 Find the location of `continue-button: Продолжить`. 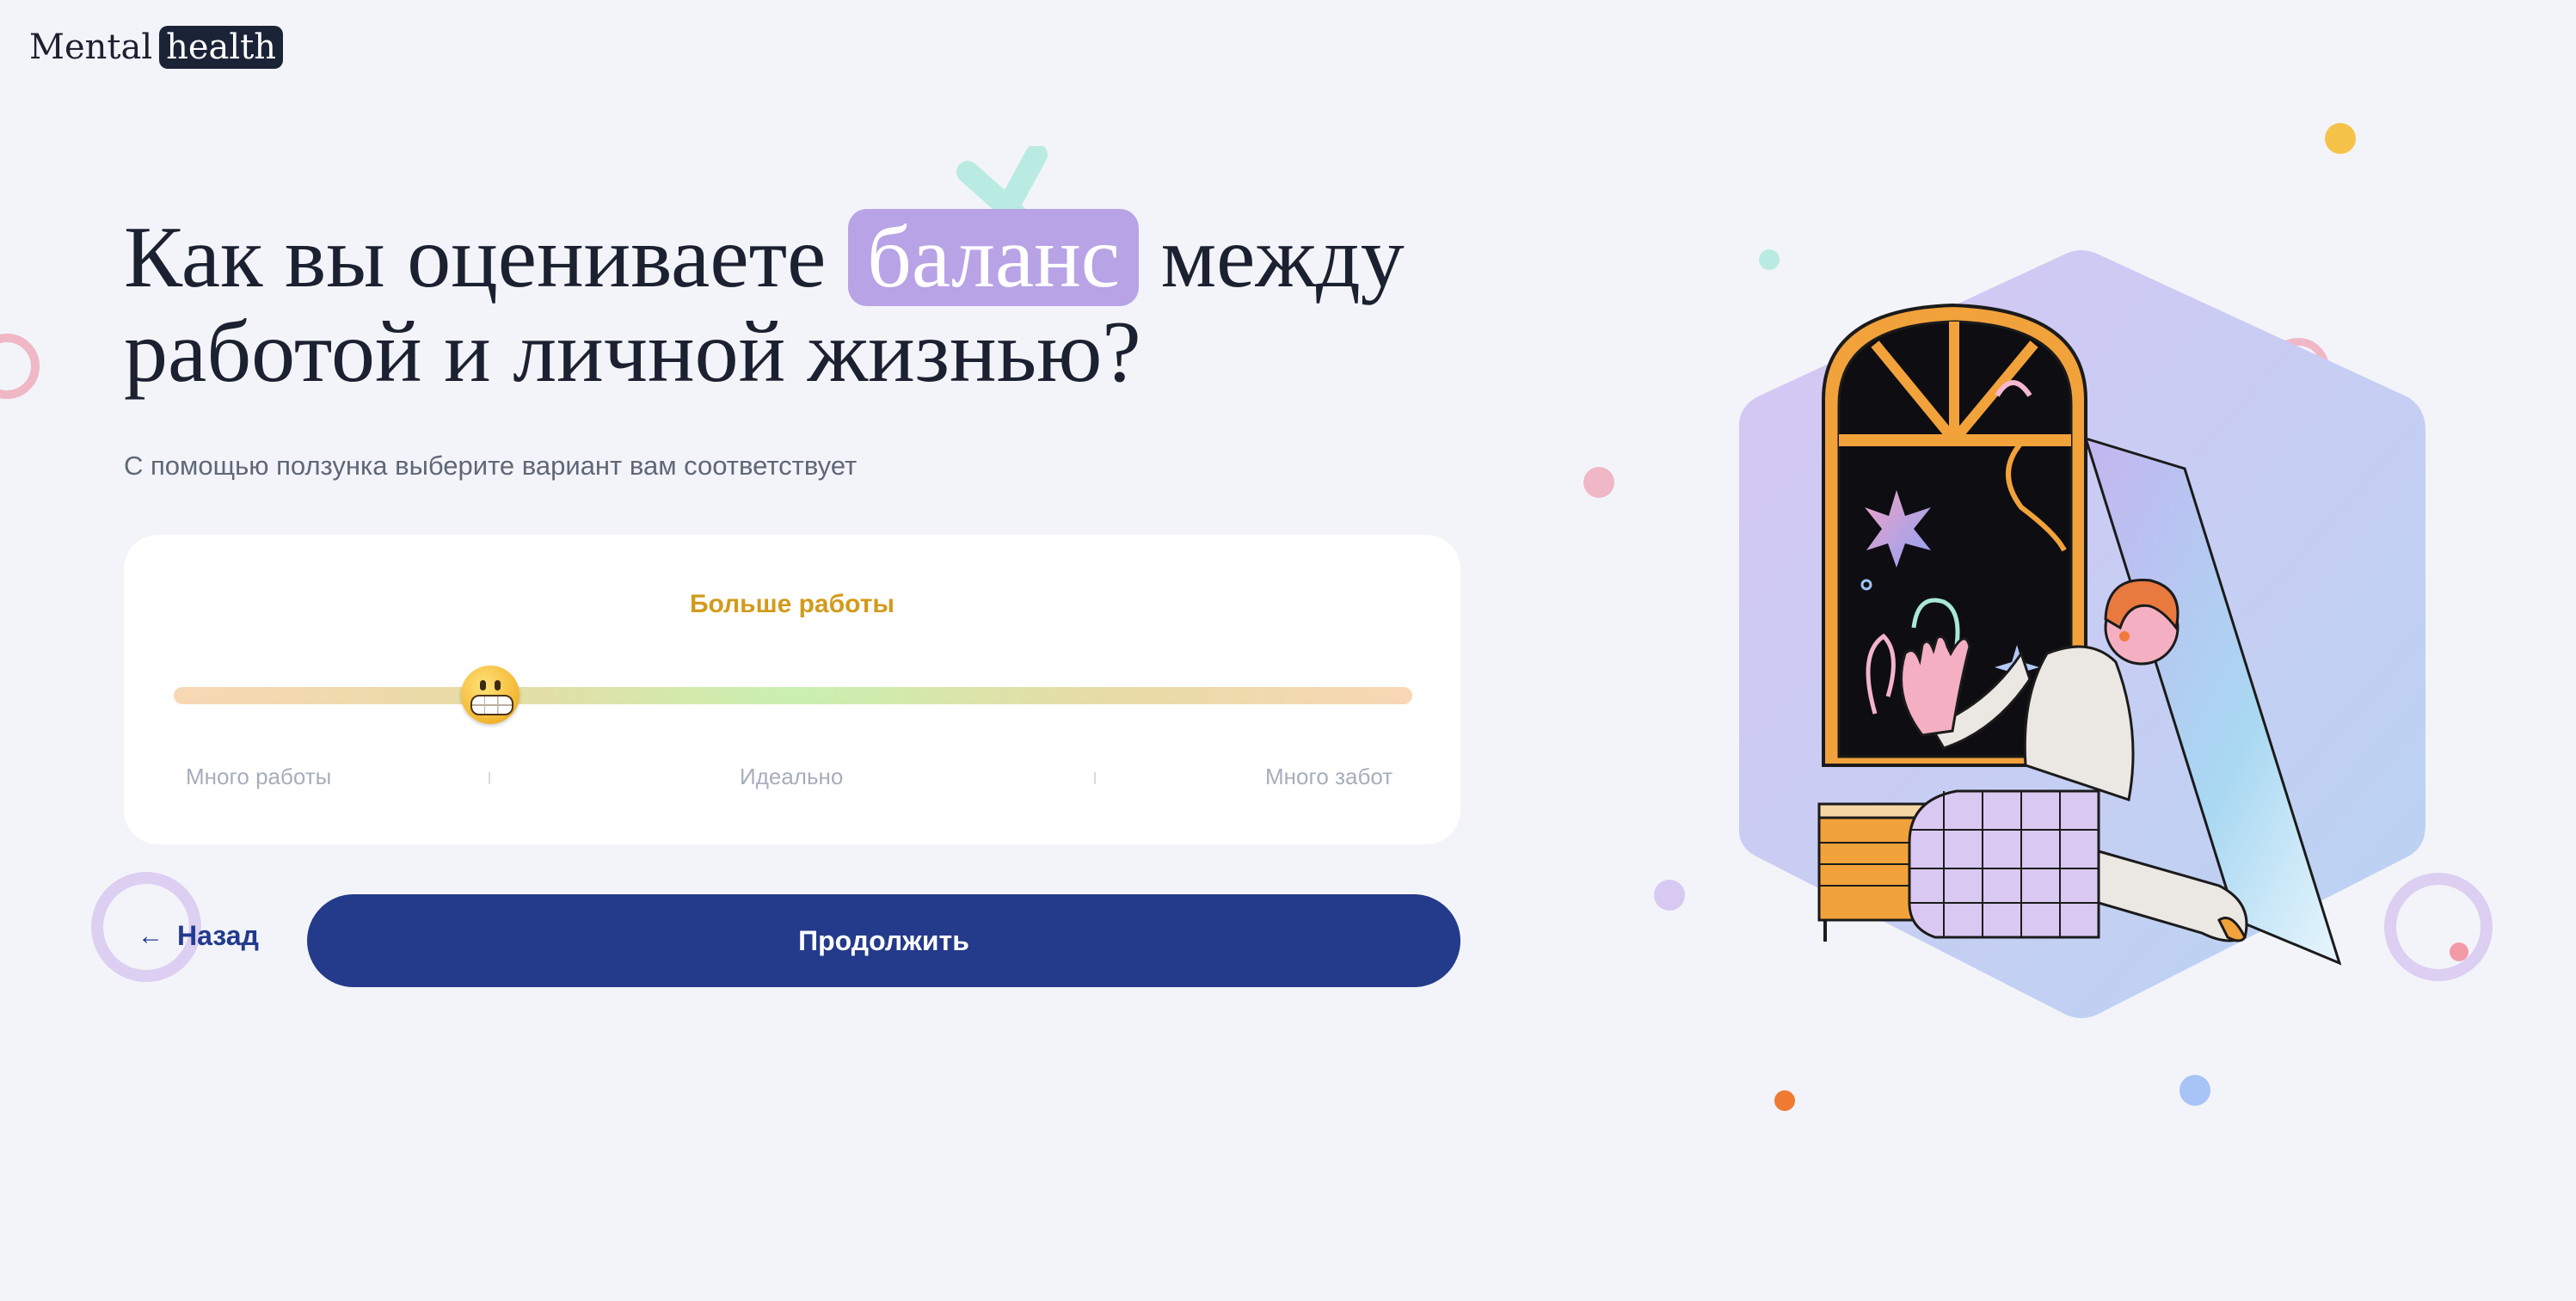

continue-button: Продолжить is located at coordinates (883, 941).